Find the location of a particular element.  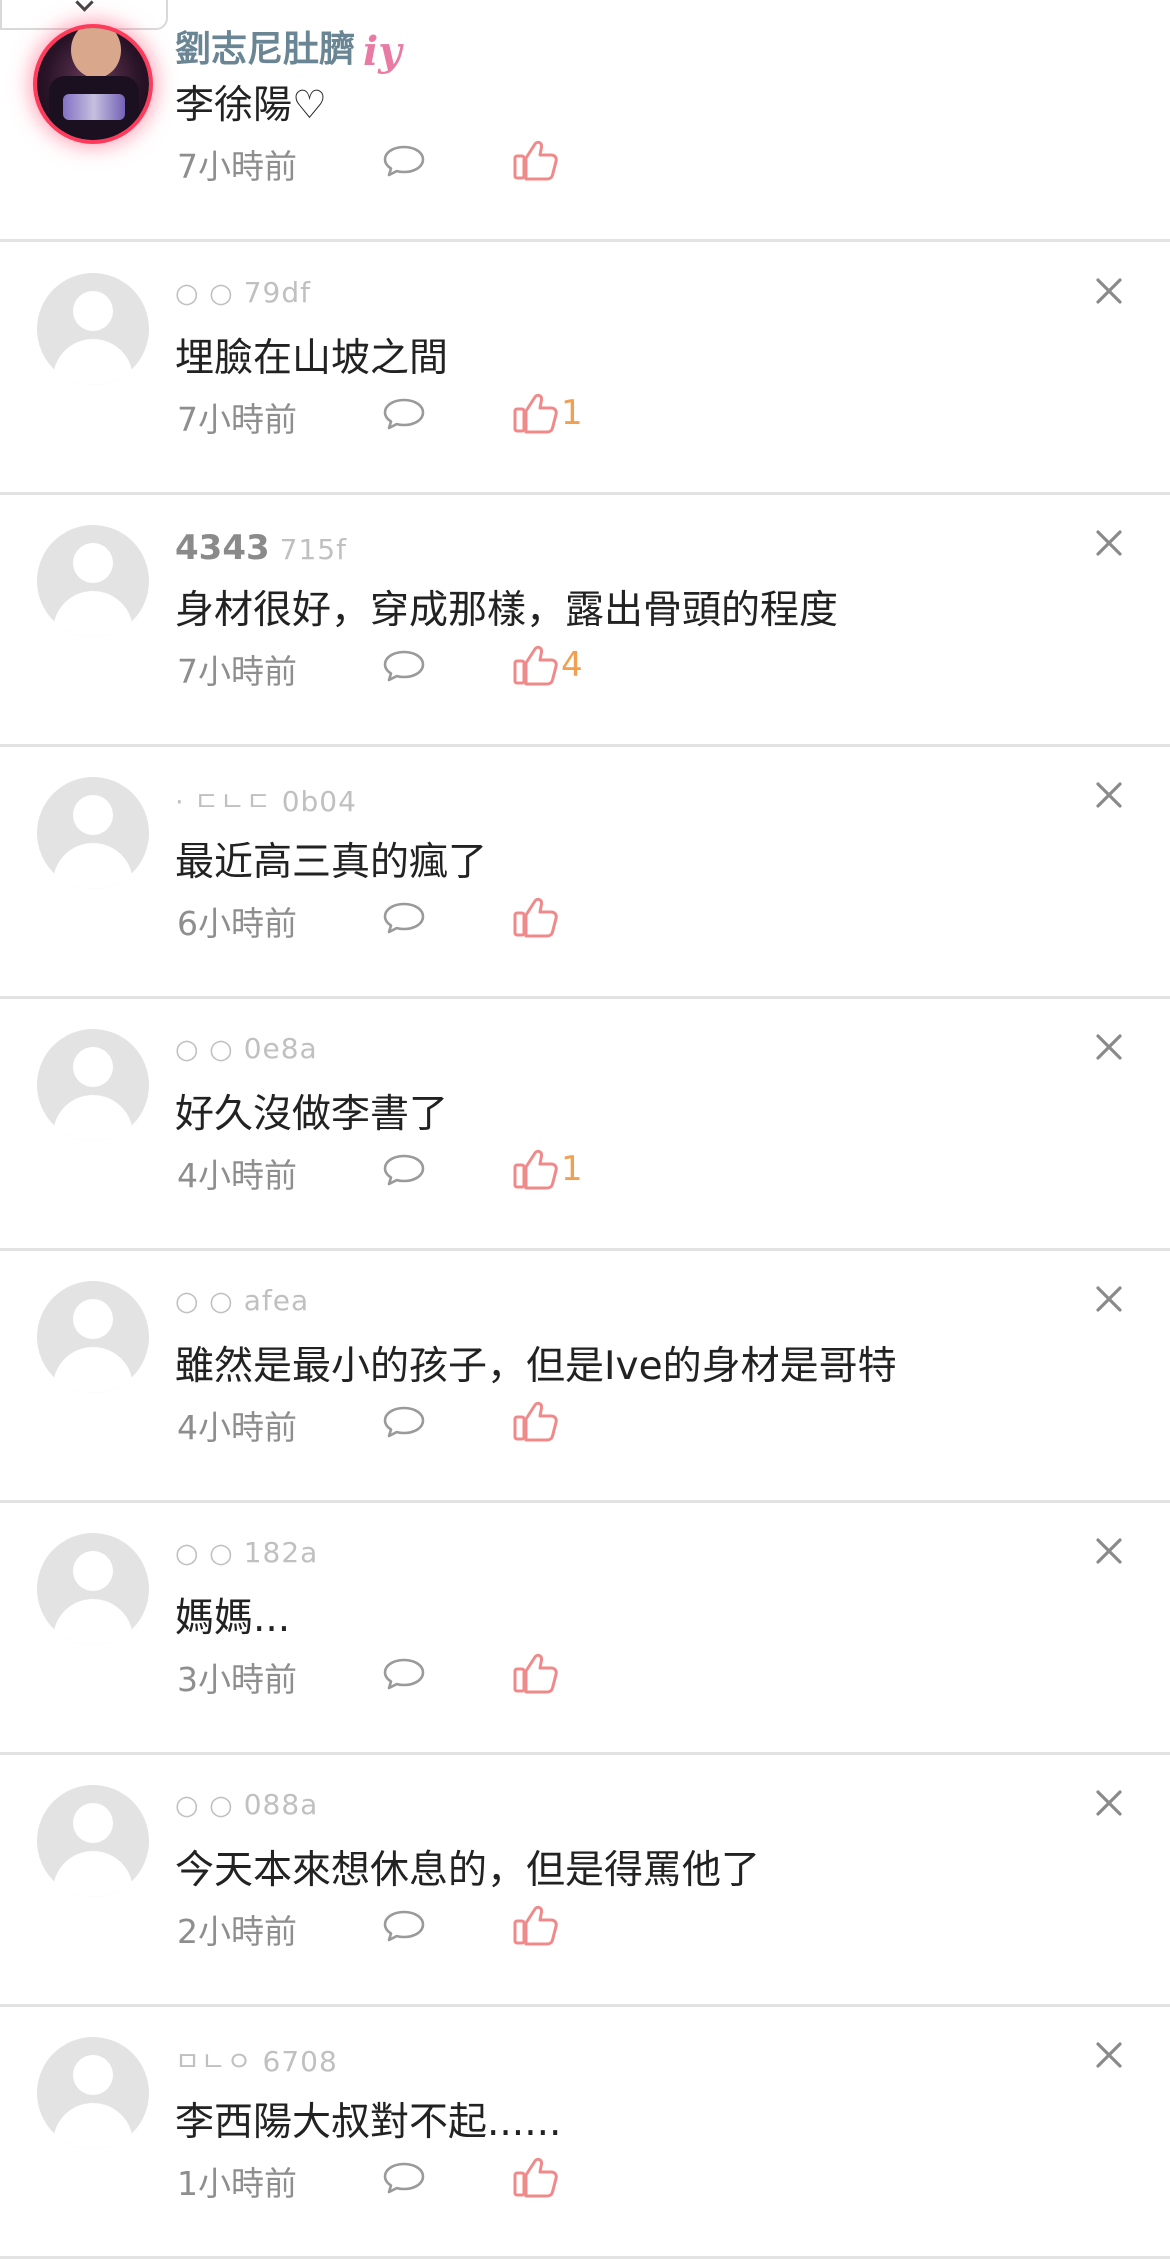

username: · ㄷㄴㄷ is located at coordinates (223, 802).